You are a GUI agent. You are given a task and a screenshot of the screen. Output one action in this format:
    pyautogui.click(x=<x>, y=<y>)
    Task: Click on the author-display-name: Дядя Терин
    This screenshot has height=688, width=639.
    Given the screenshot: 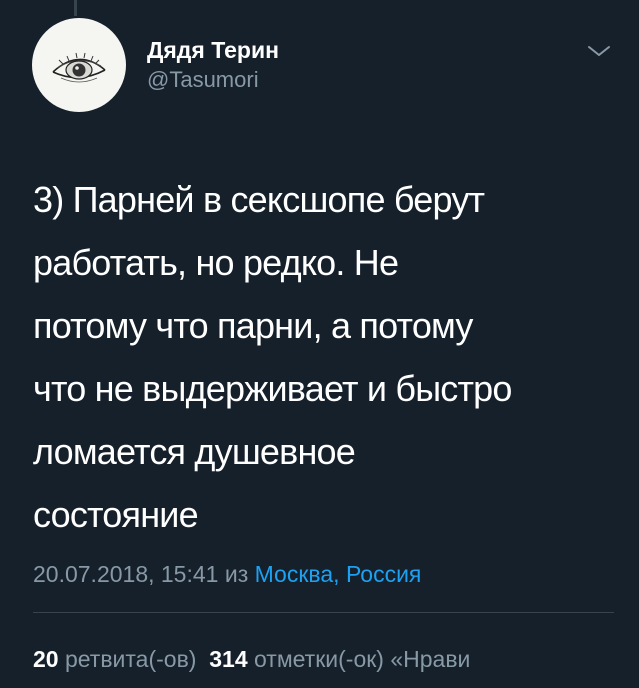 What is the action you would take?
    pyautogui.click(x=213, y=50)
    